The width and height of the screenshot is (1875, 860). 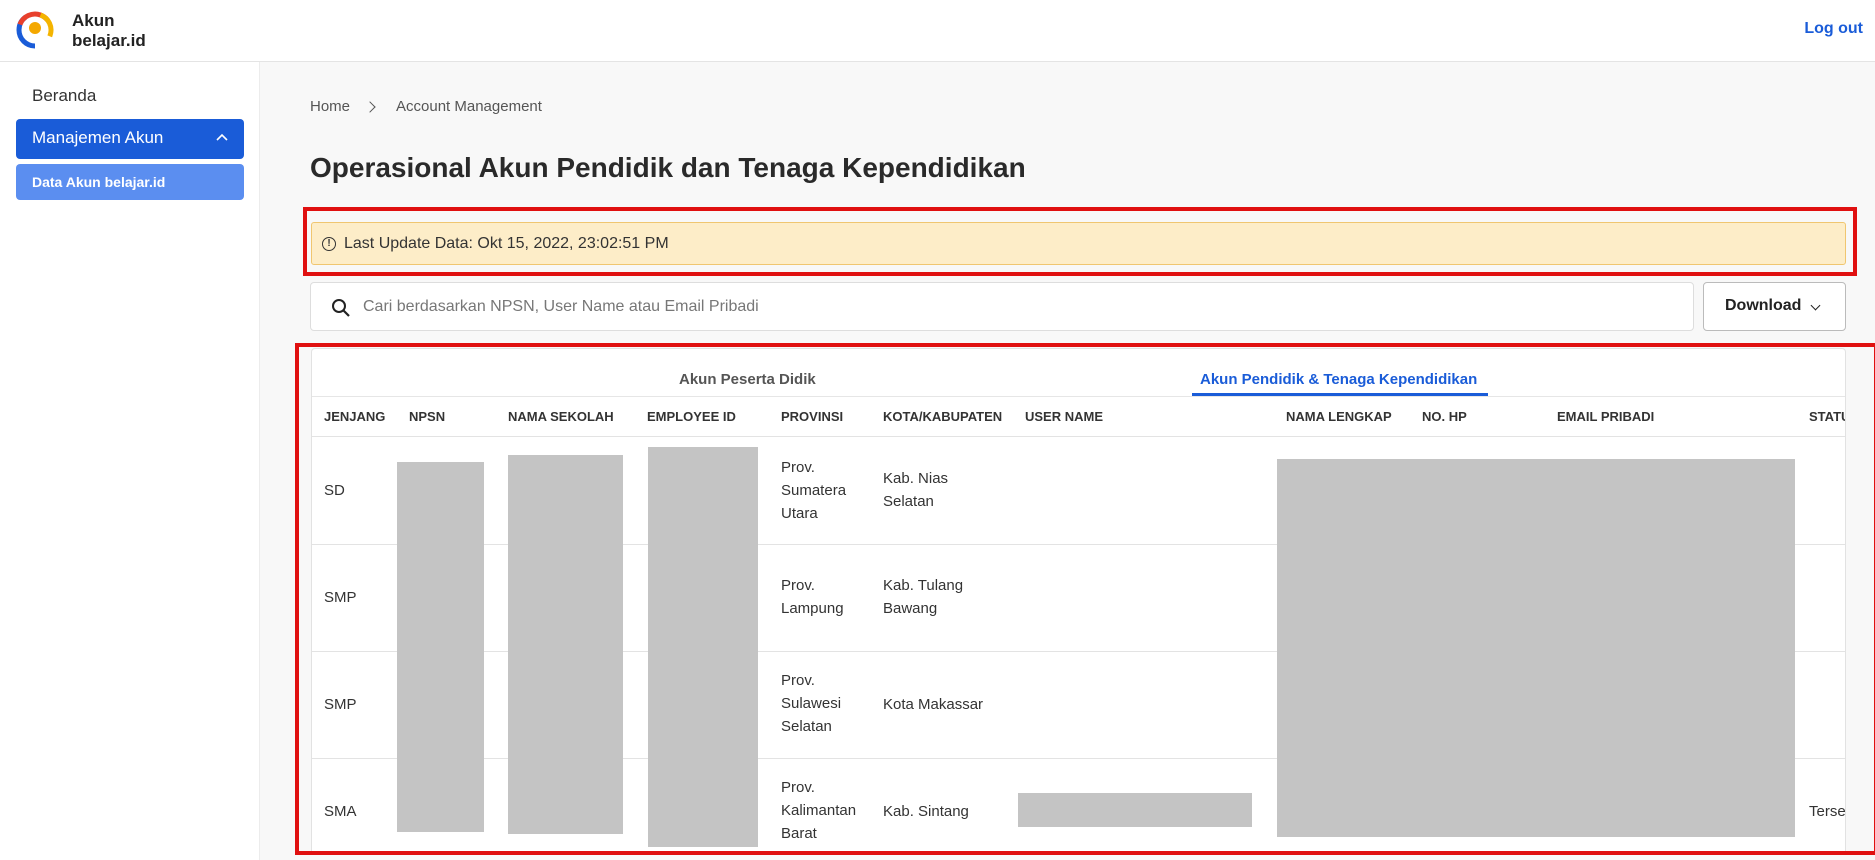 I want to click on chevron-down-icon, so click(x=1815, y=305).